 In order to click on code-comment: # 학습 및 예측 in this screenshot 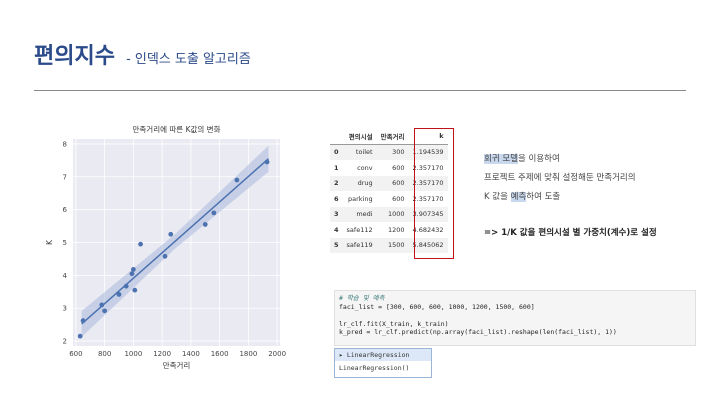, I will do `click(362, 298)`.